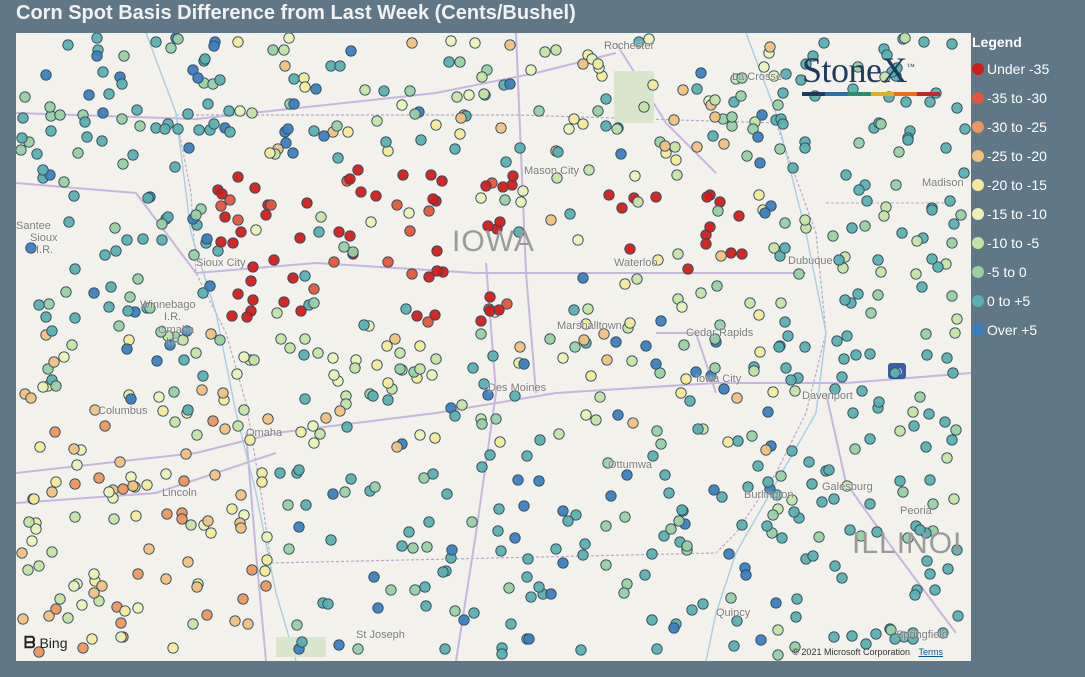 The width and height of the screenshot is (1085, 677). I want to click on city-label: La Crosse, so click(757, 77).